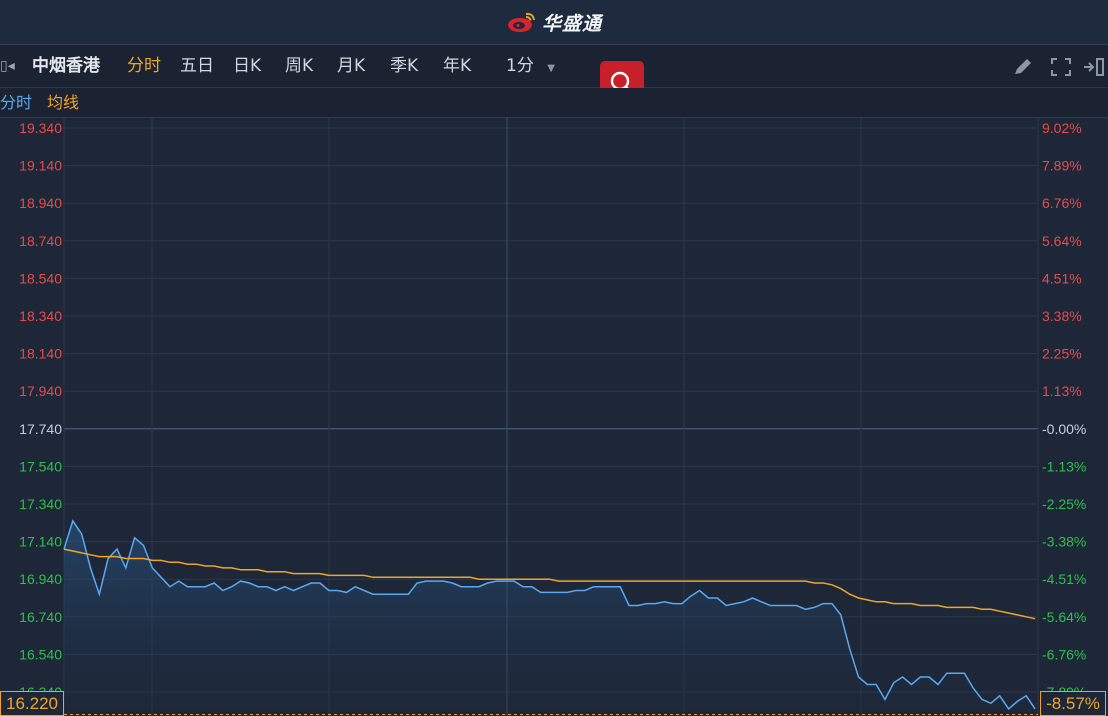 The image size is (1108, 716). Describe the element at coordinates (1073, 703) in the screenshot. I see `last-pct-label: -8.57%` at that location.